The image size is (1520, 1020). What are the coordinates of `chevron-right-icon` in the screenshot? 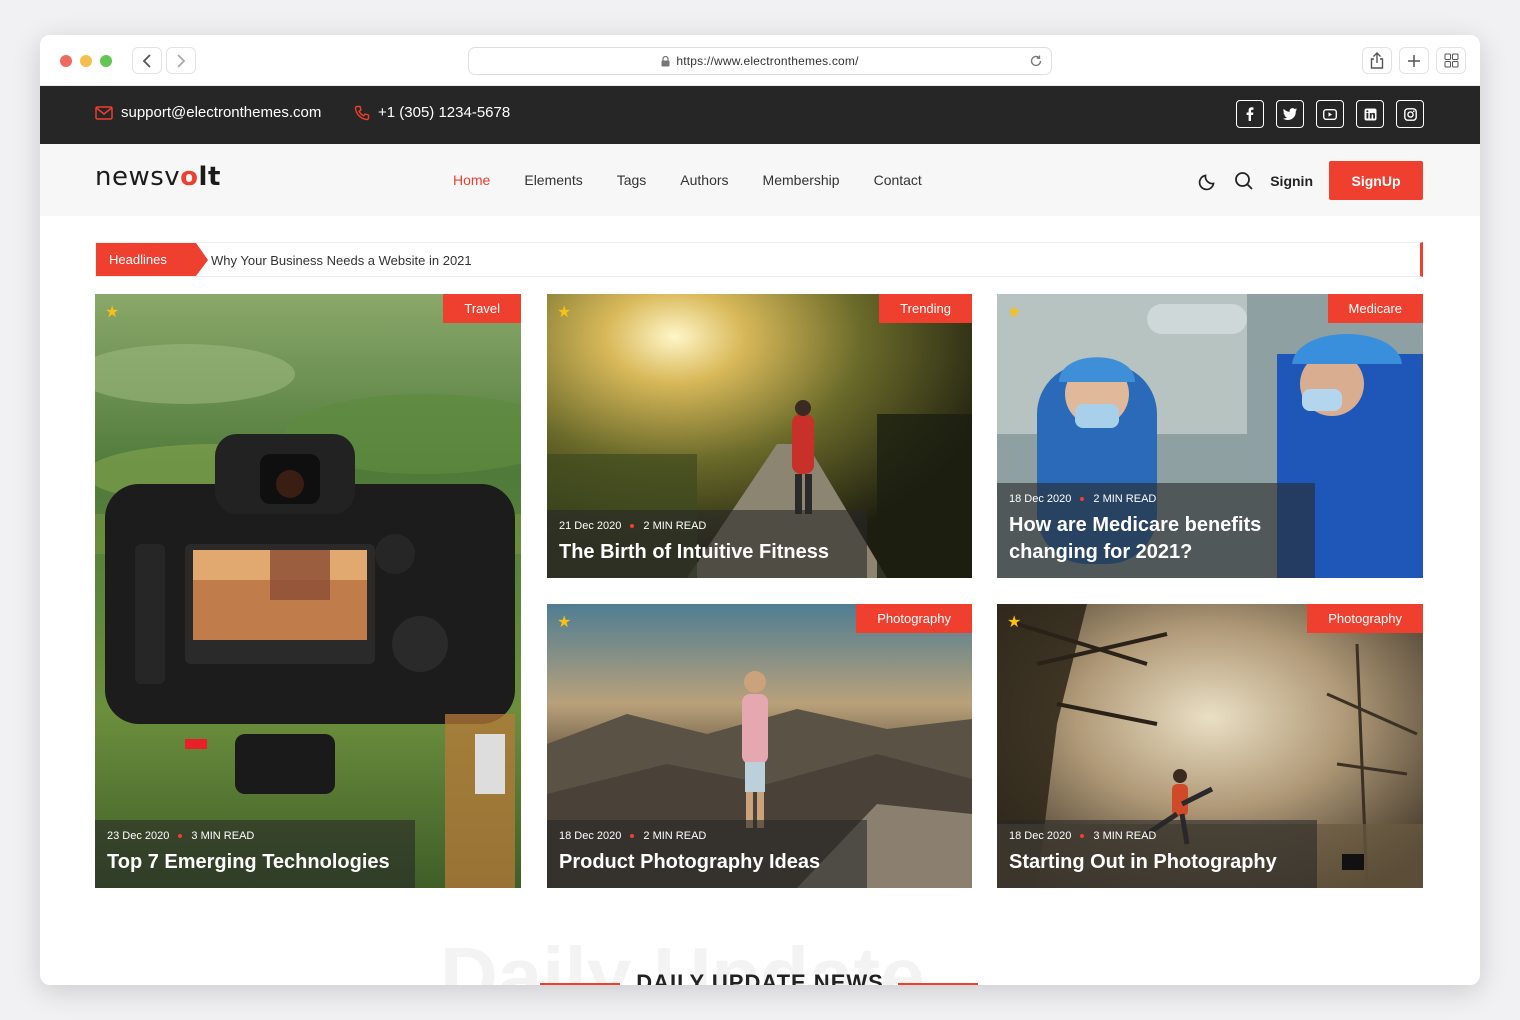 It's located at (181, 60).